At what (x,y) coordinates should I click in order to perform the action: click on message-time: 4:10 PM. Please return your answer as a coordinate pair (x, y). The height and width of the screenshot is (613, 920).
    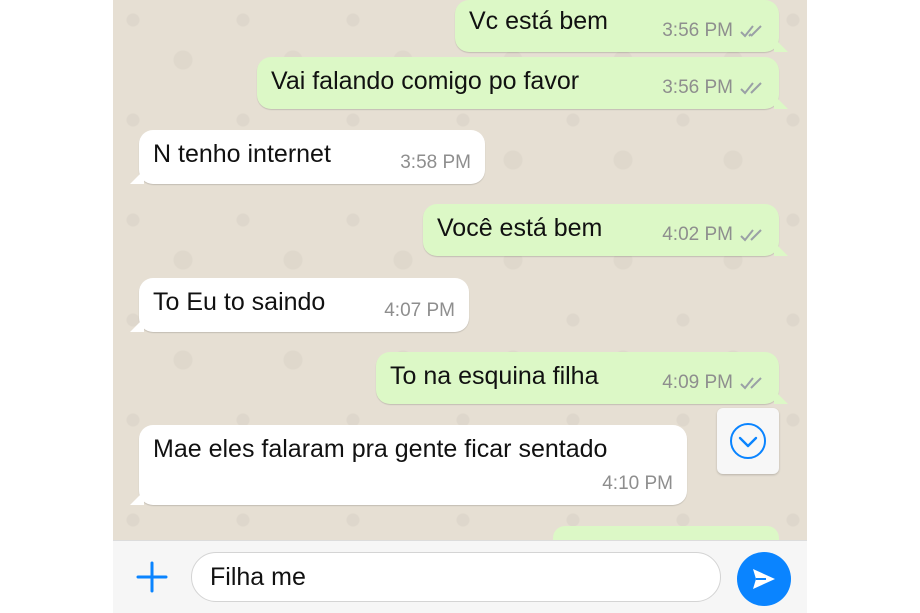
    Looking at the image, I should click on (637, 483).